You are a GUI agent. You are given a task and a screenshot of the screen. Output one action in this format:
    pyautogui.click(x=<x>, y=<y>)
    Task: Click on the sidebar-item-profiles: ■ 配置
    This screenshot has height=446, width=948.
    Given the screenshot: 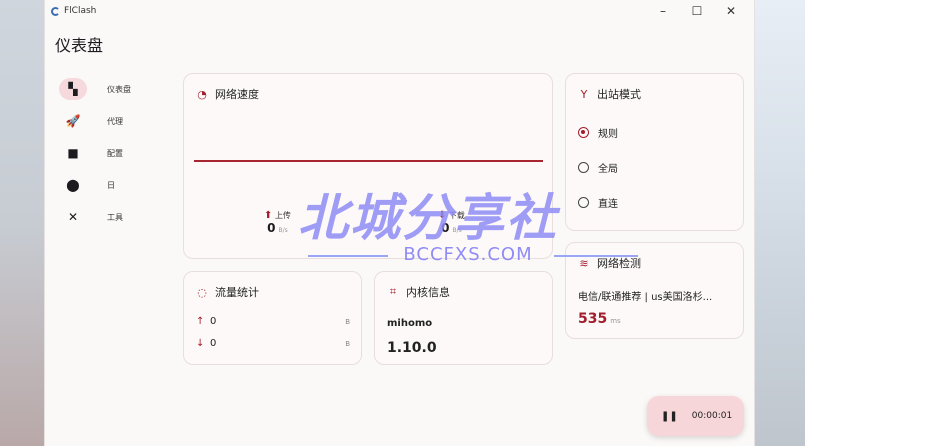 What is the action you would take?
    pyautogui.click(x=97, y=153)
    